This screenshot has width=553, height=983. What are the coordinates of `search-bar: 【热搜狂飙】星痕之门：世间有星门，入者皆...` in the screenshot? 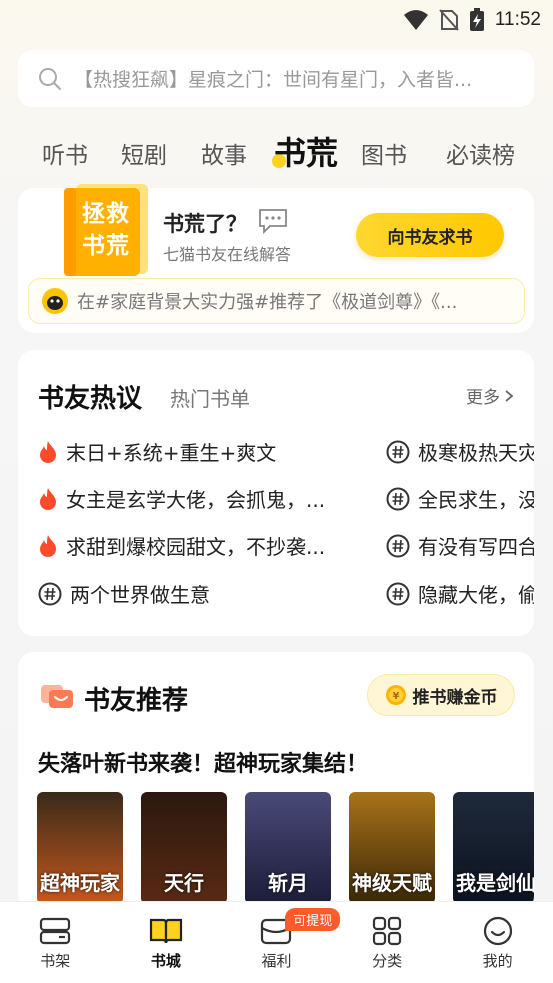 It's located at (276, 78).